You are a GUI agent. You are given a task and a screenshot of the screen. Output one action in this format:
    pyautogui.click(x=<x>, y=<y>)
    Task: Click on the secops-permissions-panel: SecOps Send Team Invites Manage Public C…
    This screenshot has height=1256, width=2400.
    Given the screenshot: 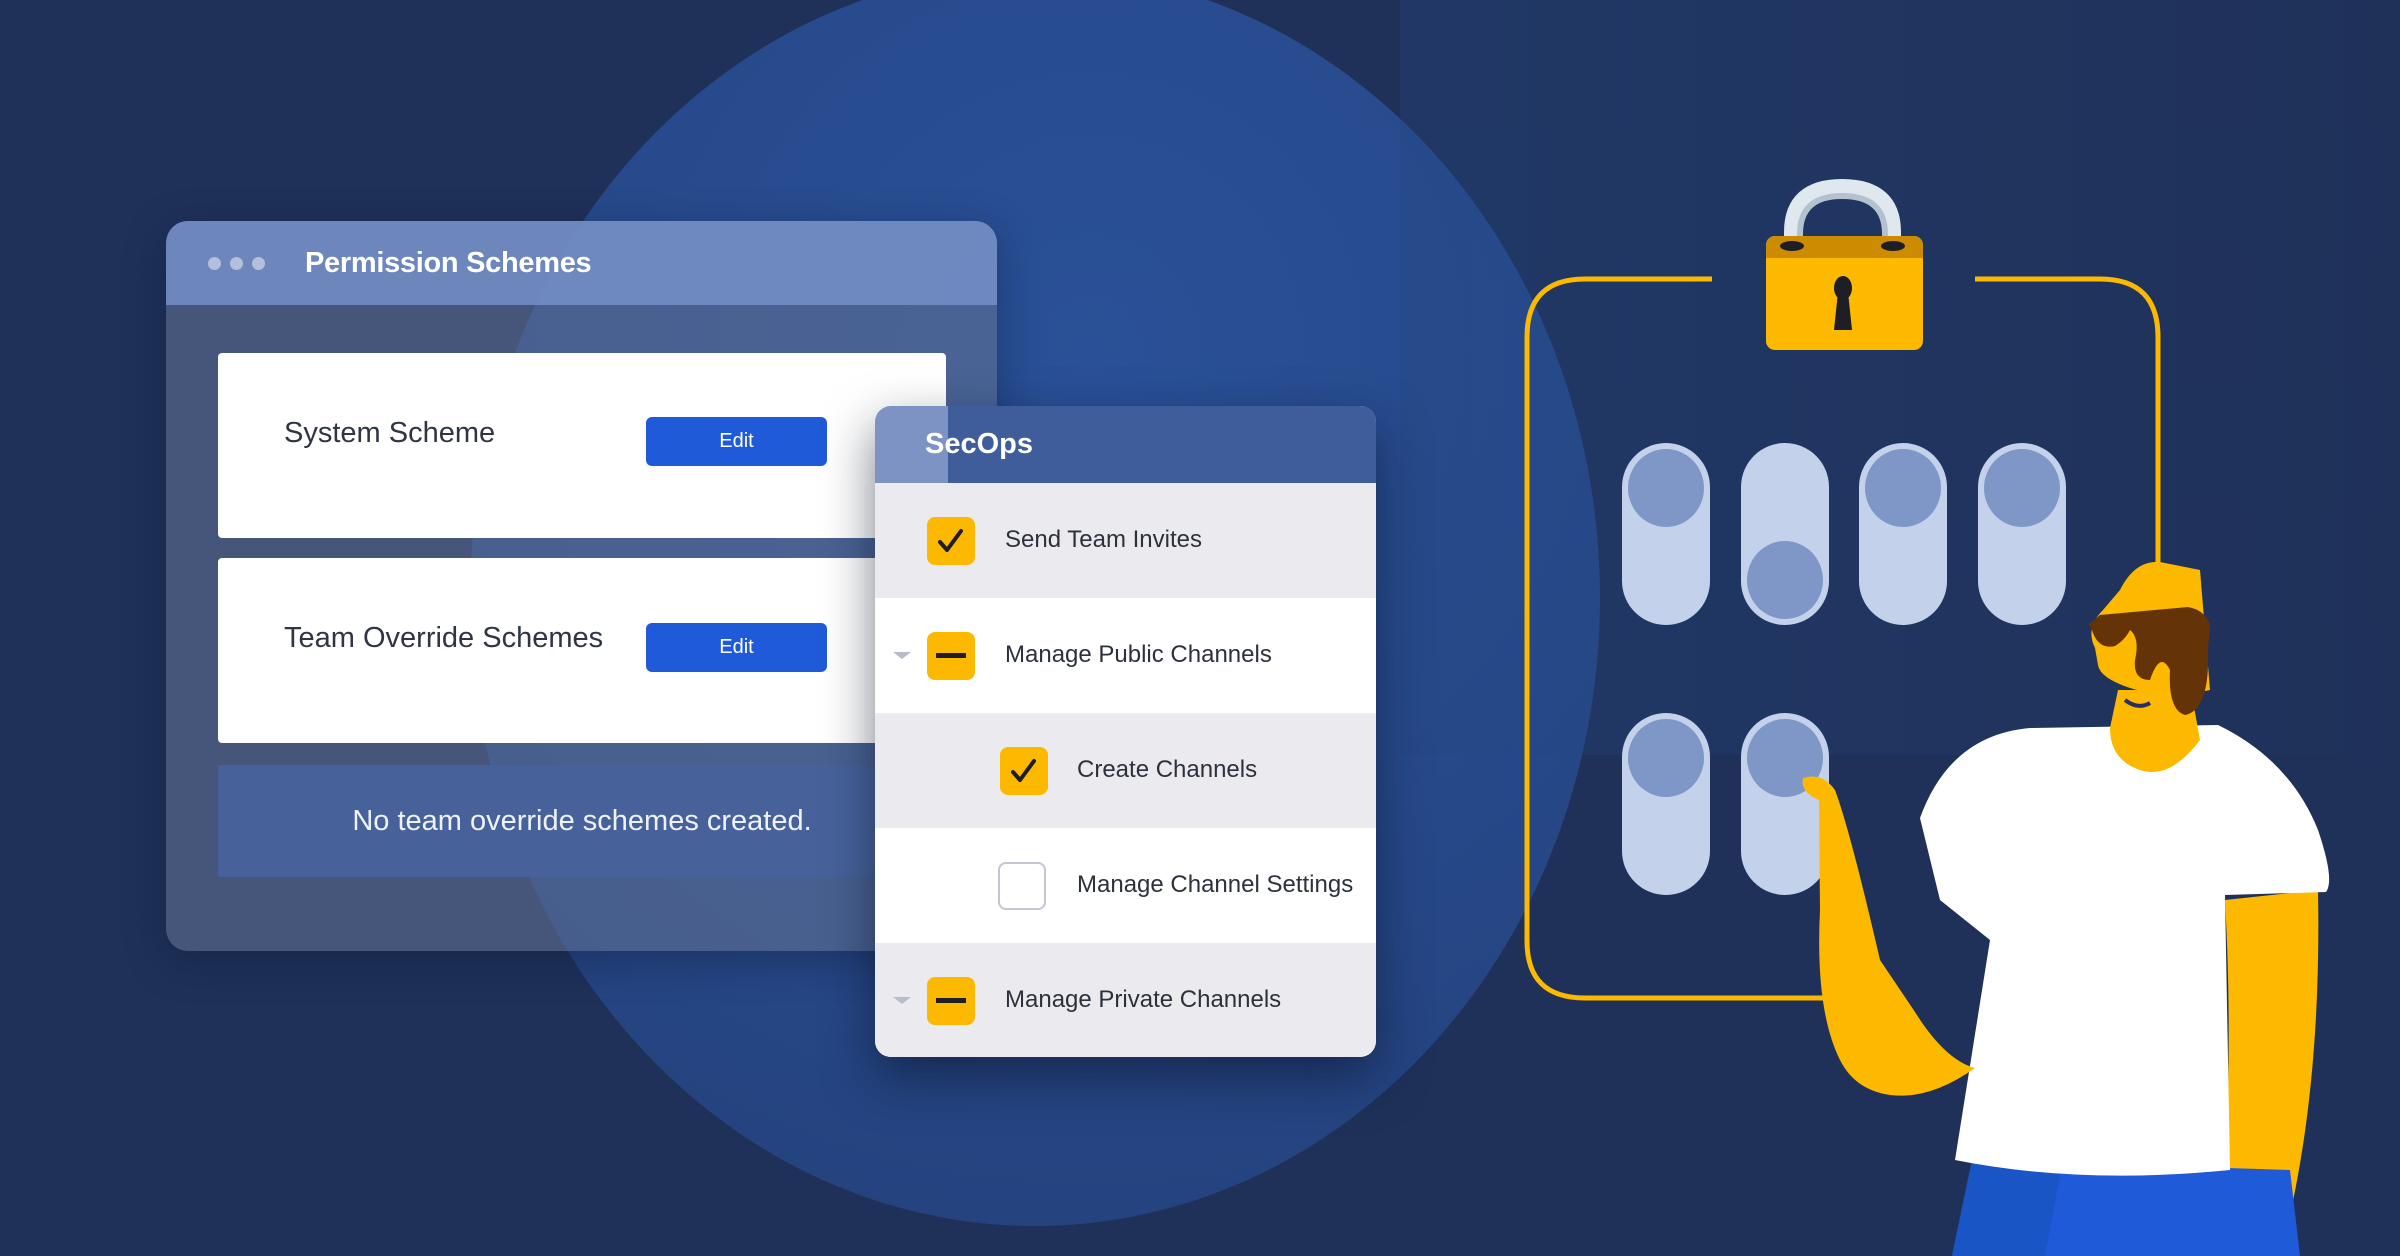 What is the action you would take?
    pyautogui.click(x=1125, y=731)
    